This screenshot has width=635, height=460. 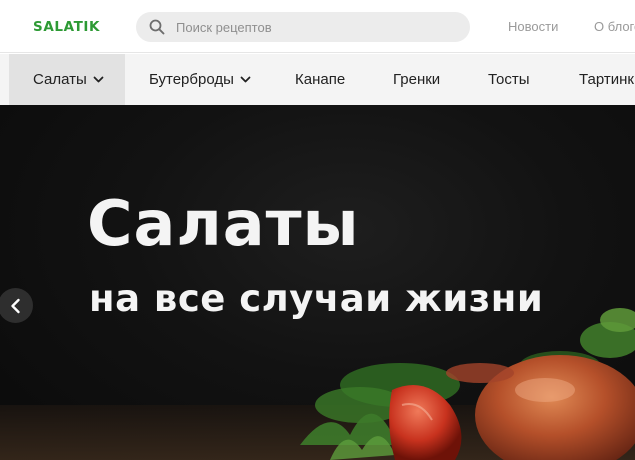 I want to click on top-bar: SALATIK Новости О блоге, so click(x=317, y=26).